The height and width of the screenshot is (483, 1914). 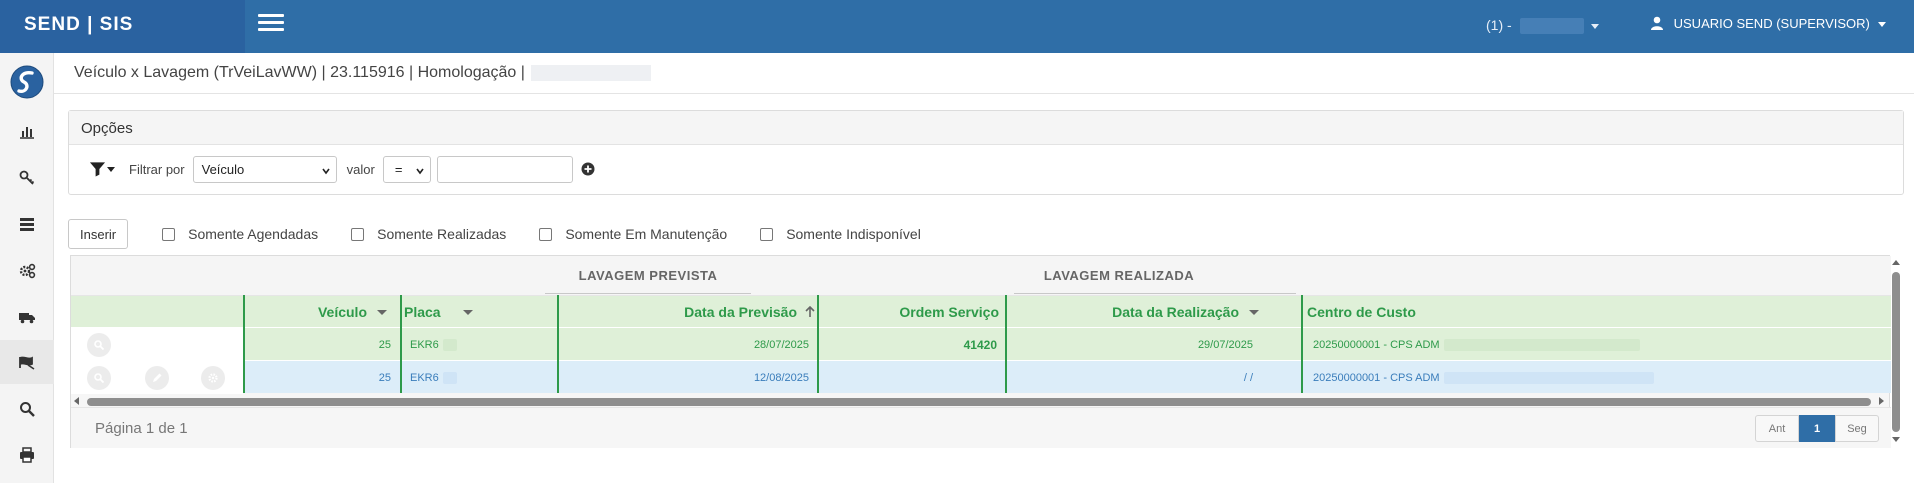 What do you see at coordinates (1896, 439) in the screenshot?
I see `scroll-down-icon` at bounding box center [1896, 439].